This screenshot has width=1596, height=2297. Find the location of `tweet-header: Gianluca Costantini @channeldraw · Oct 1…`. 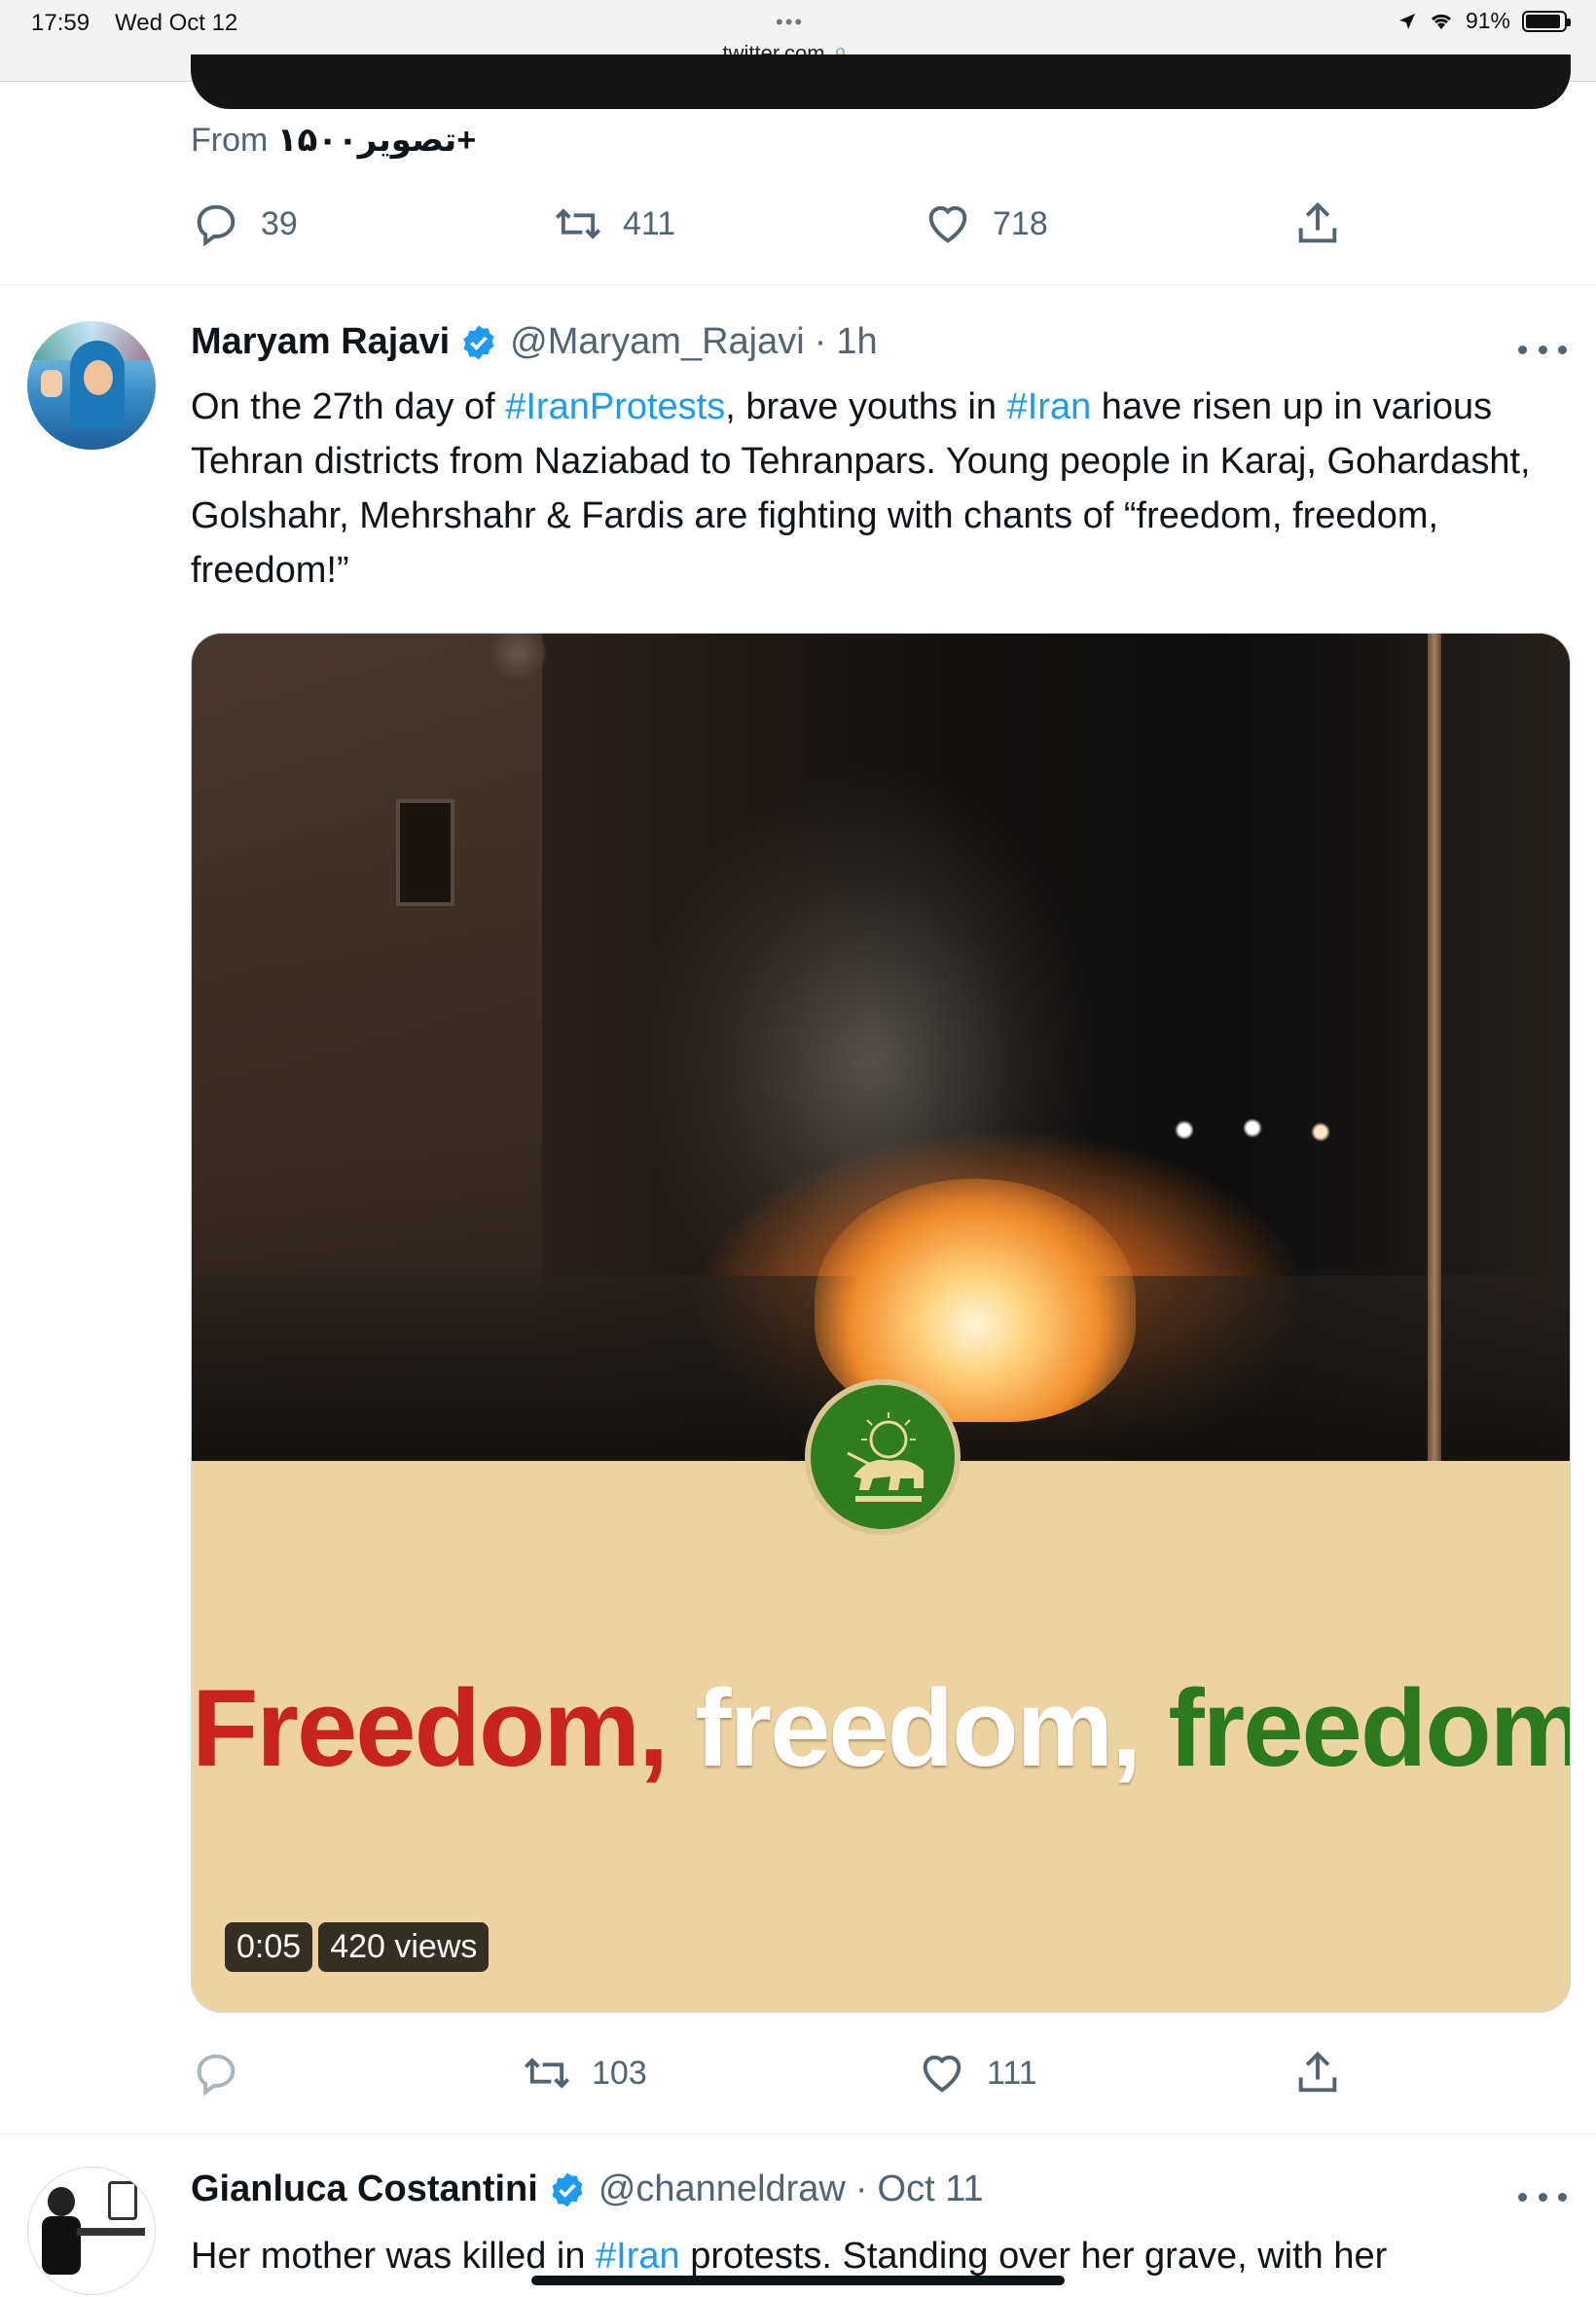

tweet-header: Gianluca Costantini @channeldraw · Oct 1… is located at coordinates (587, 2189).